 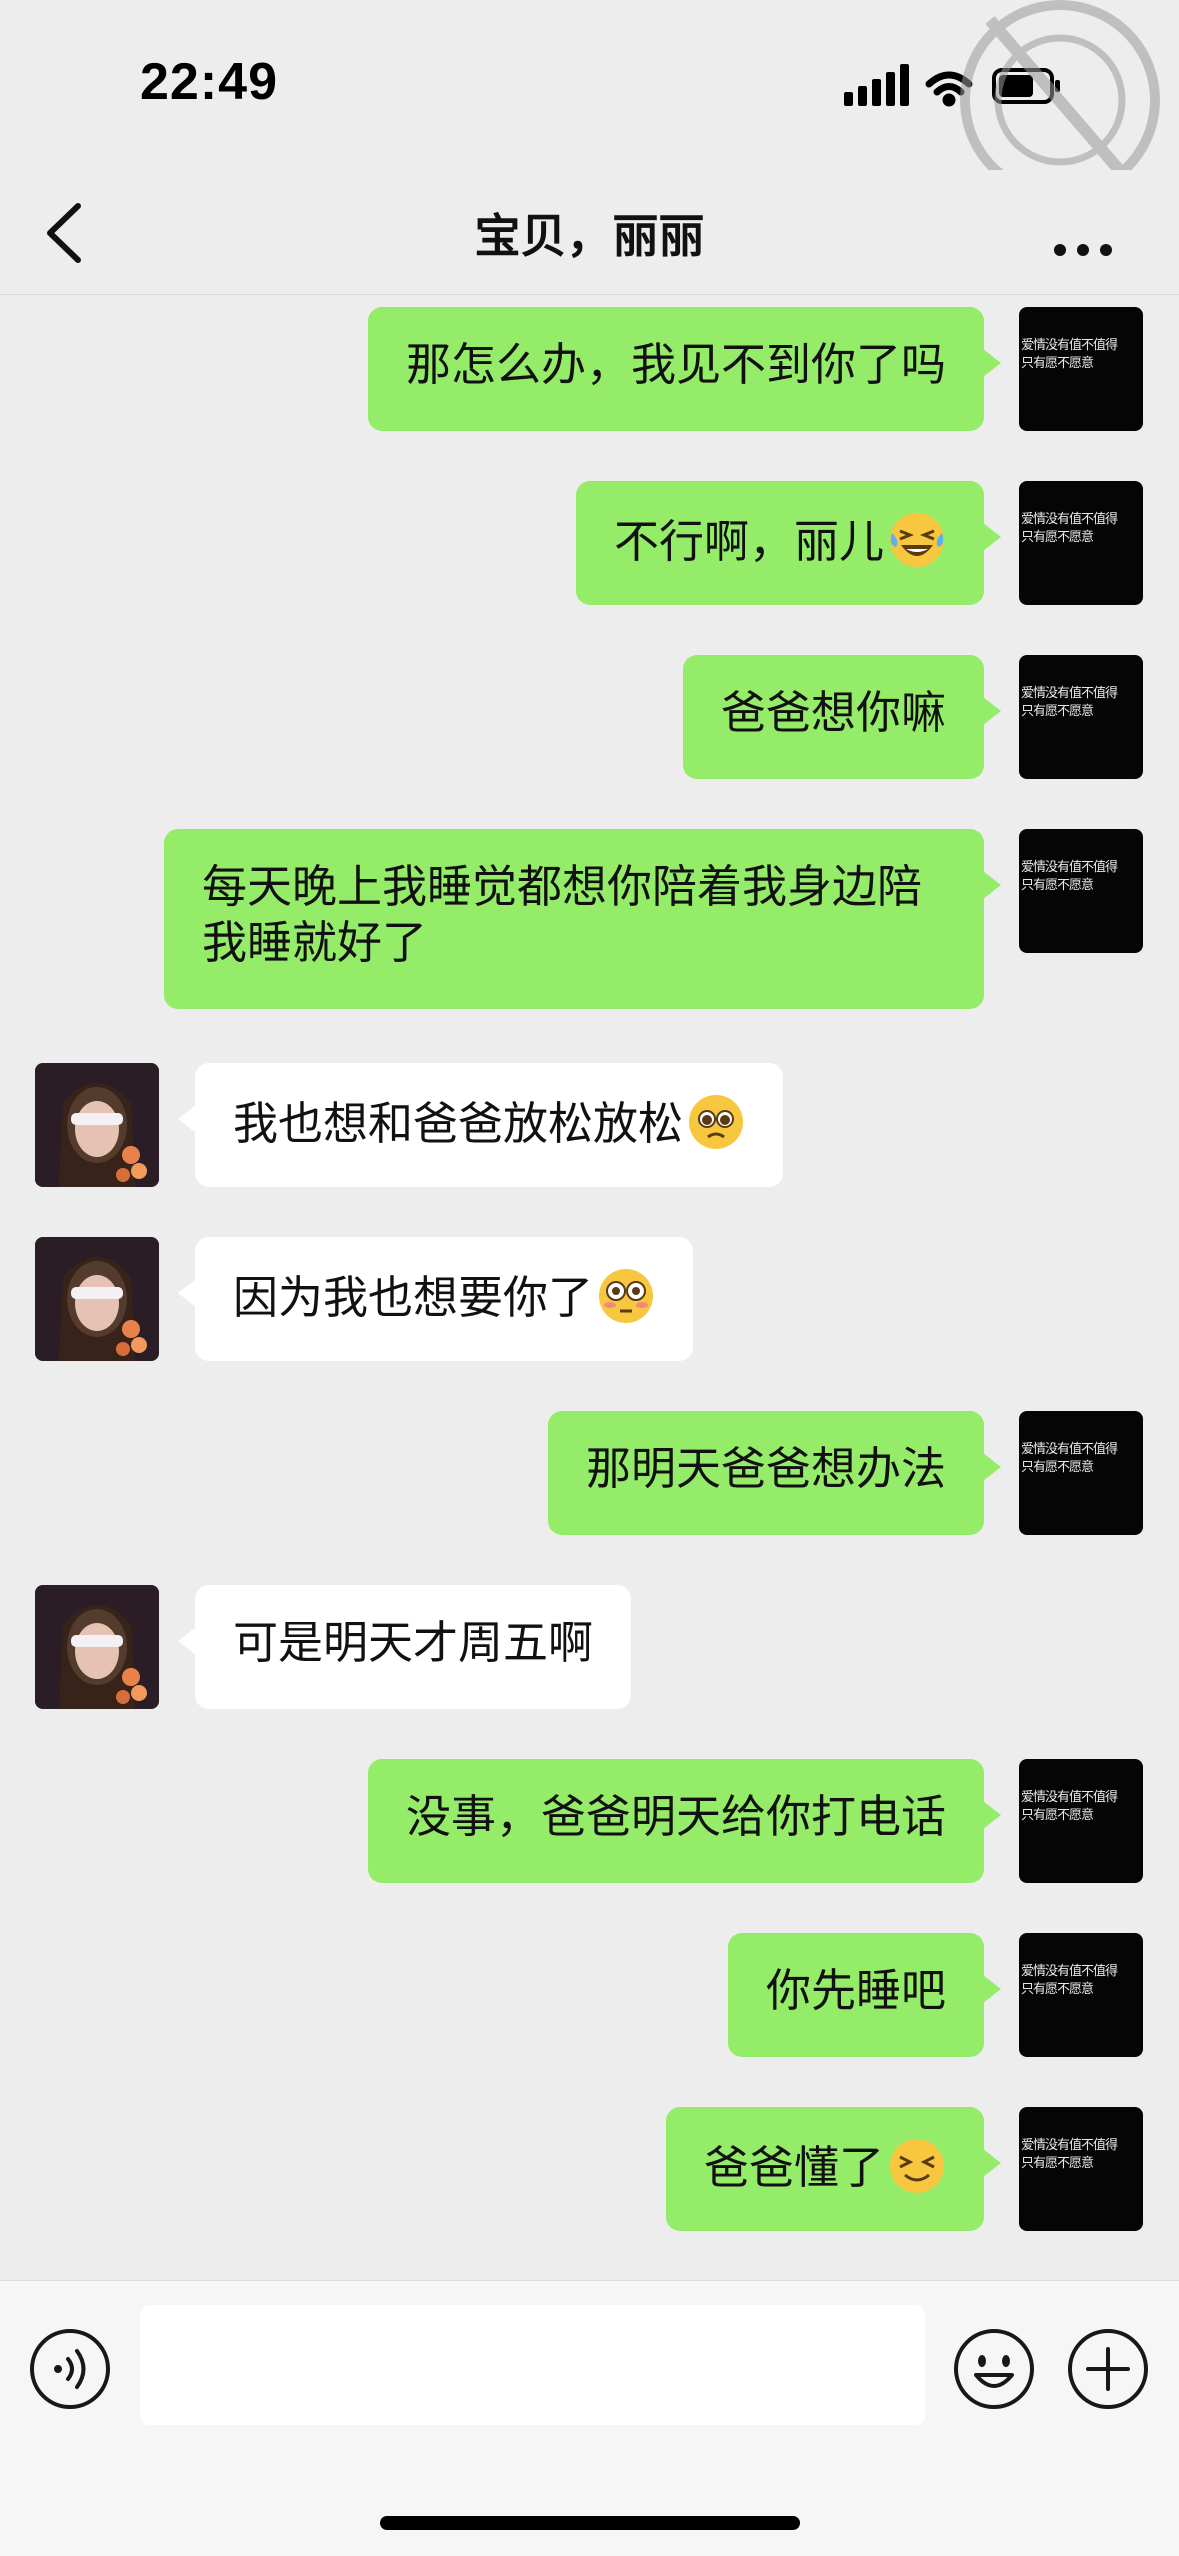 I want to click on flushed-emoji, so click(x=626, y=1296).